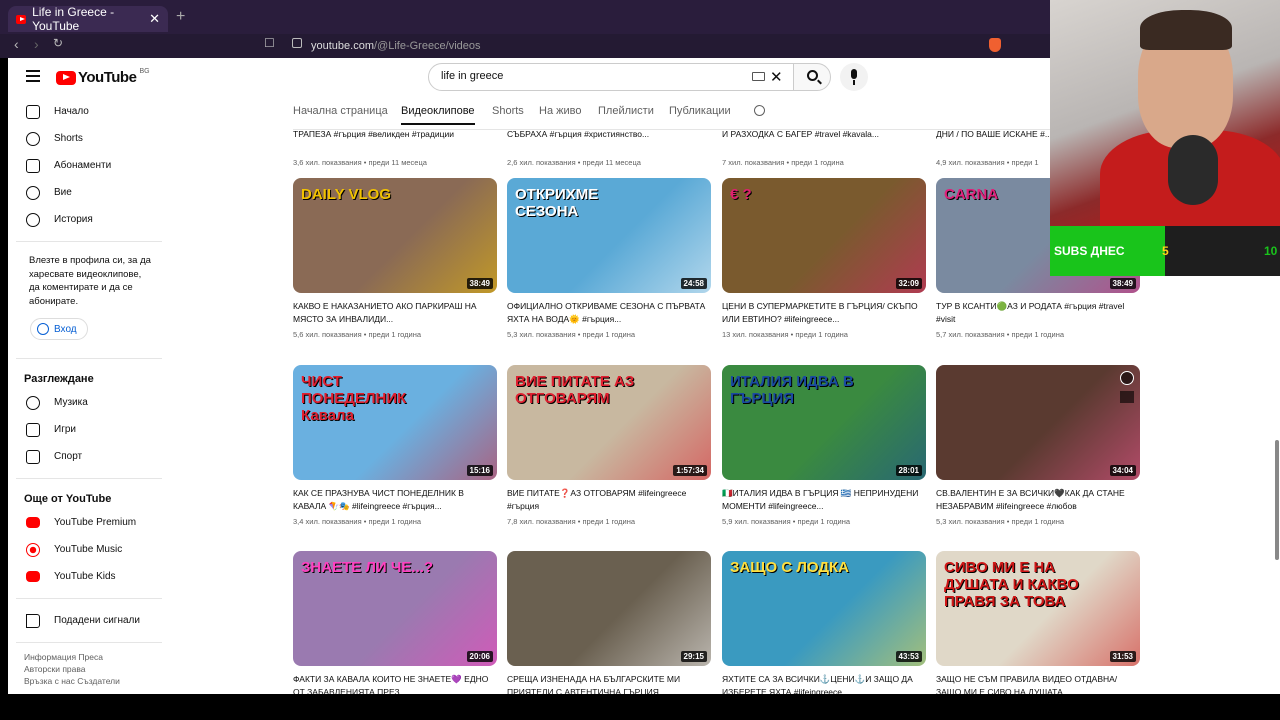 This screenshot has height=720, width=1280. Describe the element at coordinates (609, 235) in the screenshot. I see `video-thumbnail: ОТКРИХМЕ СЕЗОНА 24:58` at that location.